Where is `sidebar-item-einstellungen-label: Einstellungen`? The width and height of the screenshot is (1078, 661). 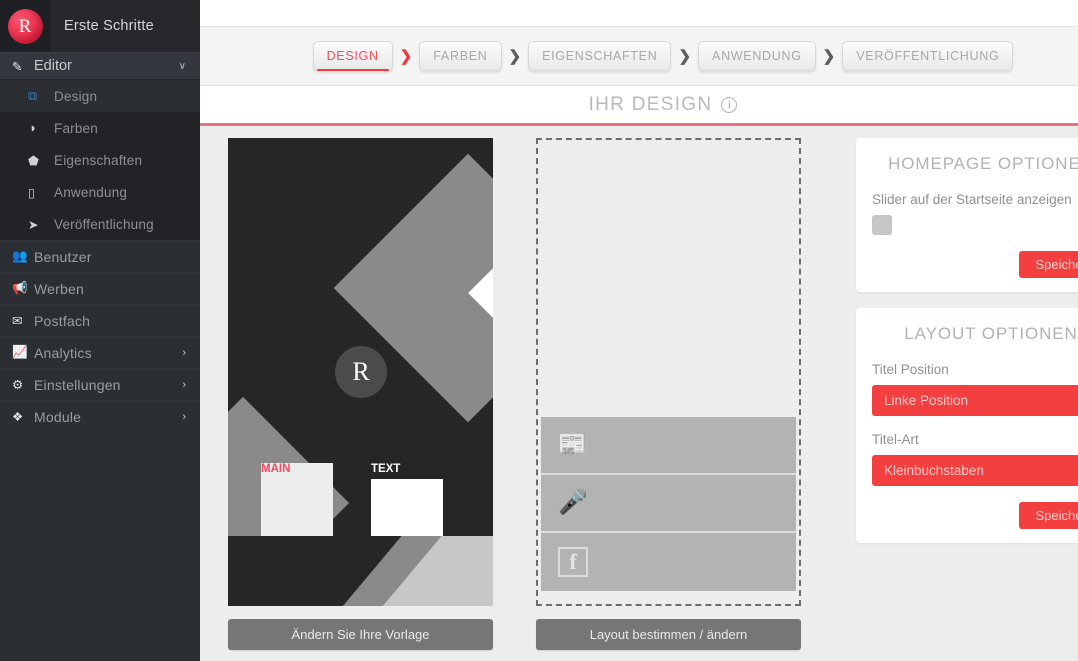 sidebar-item-einstellungen-label: Einstellungen is located at coordinates (77, 384).